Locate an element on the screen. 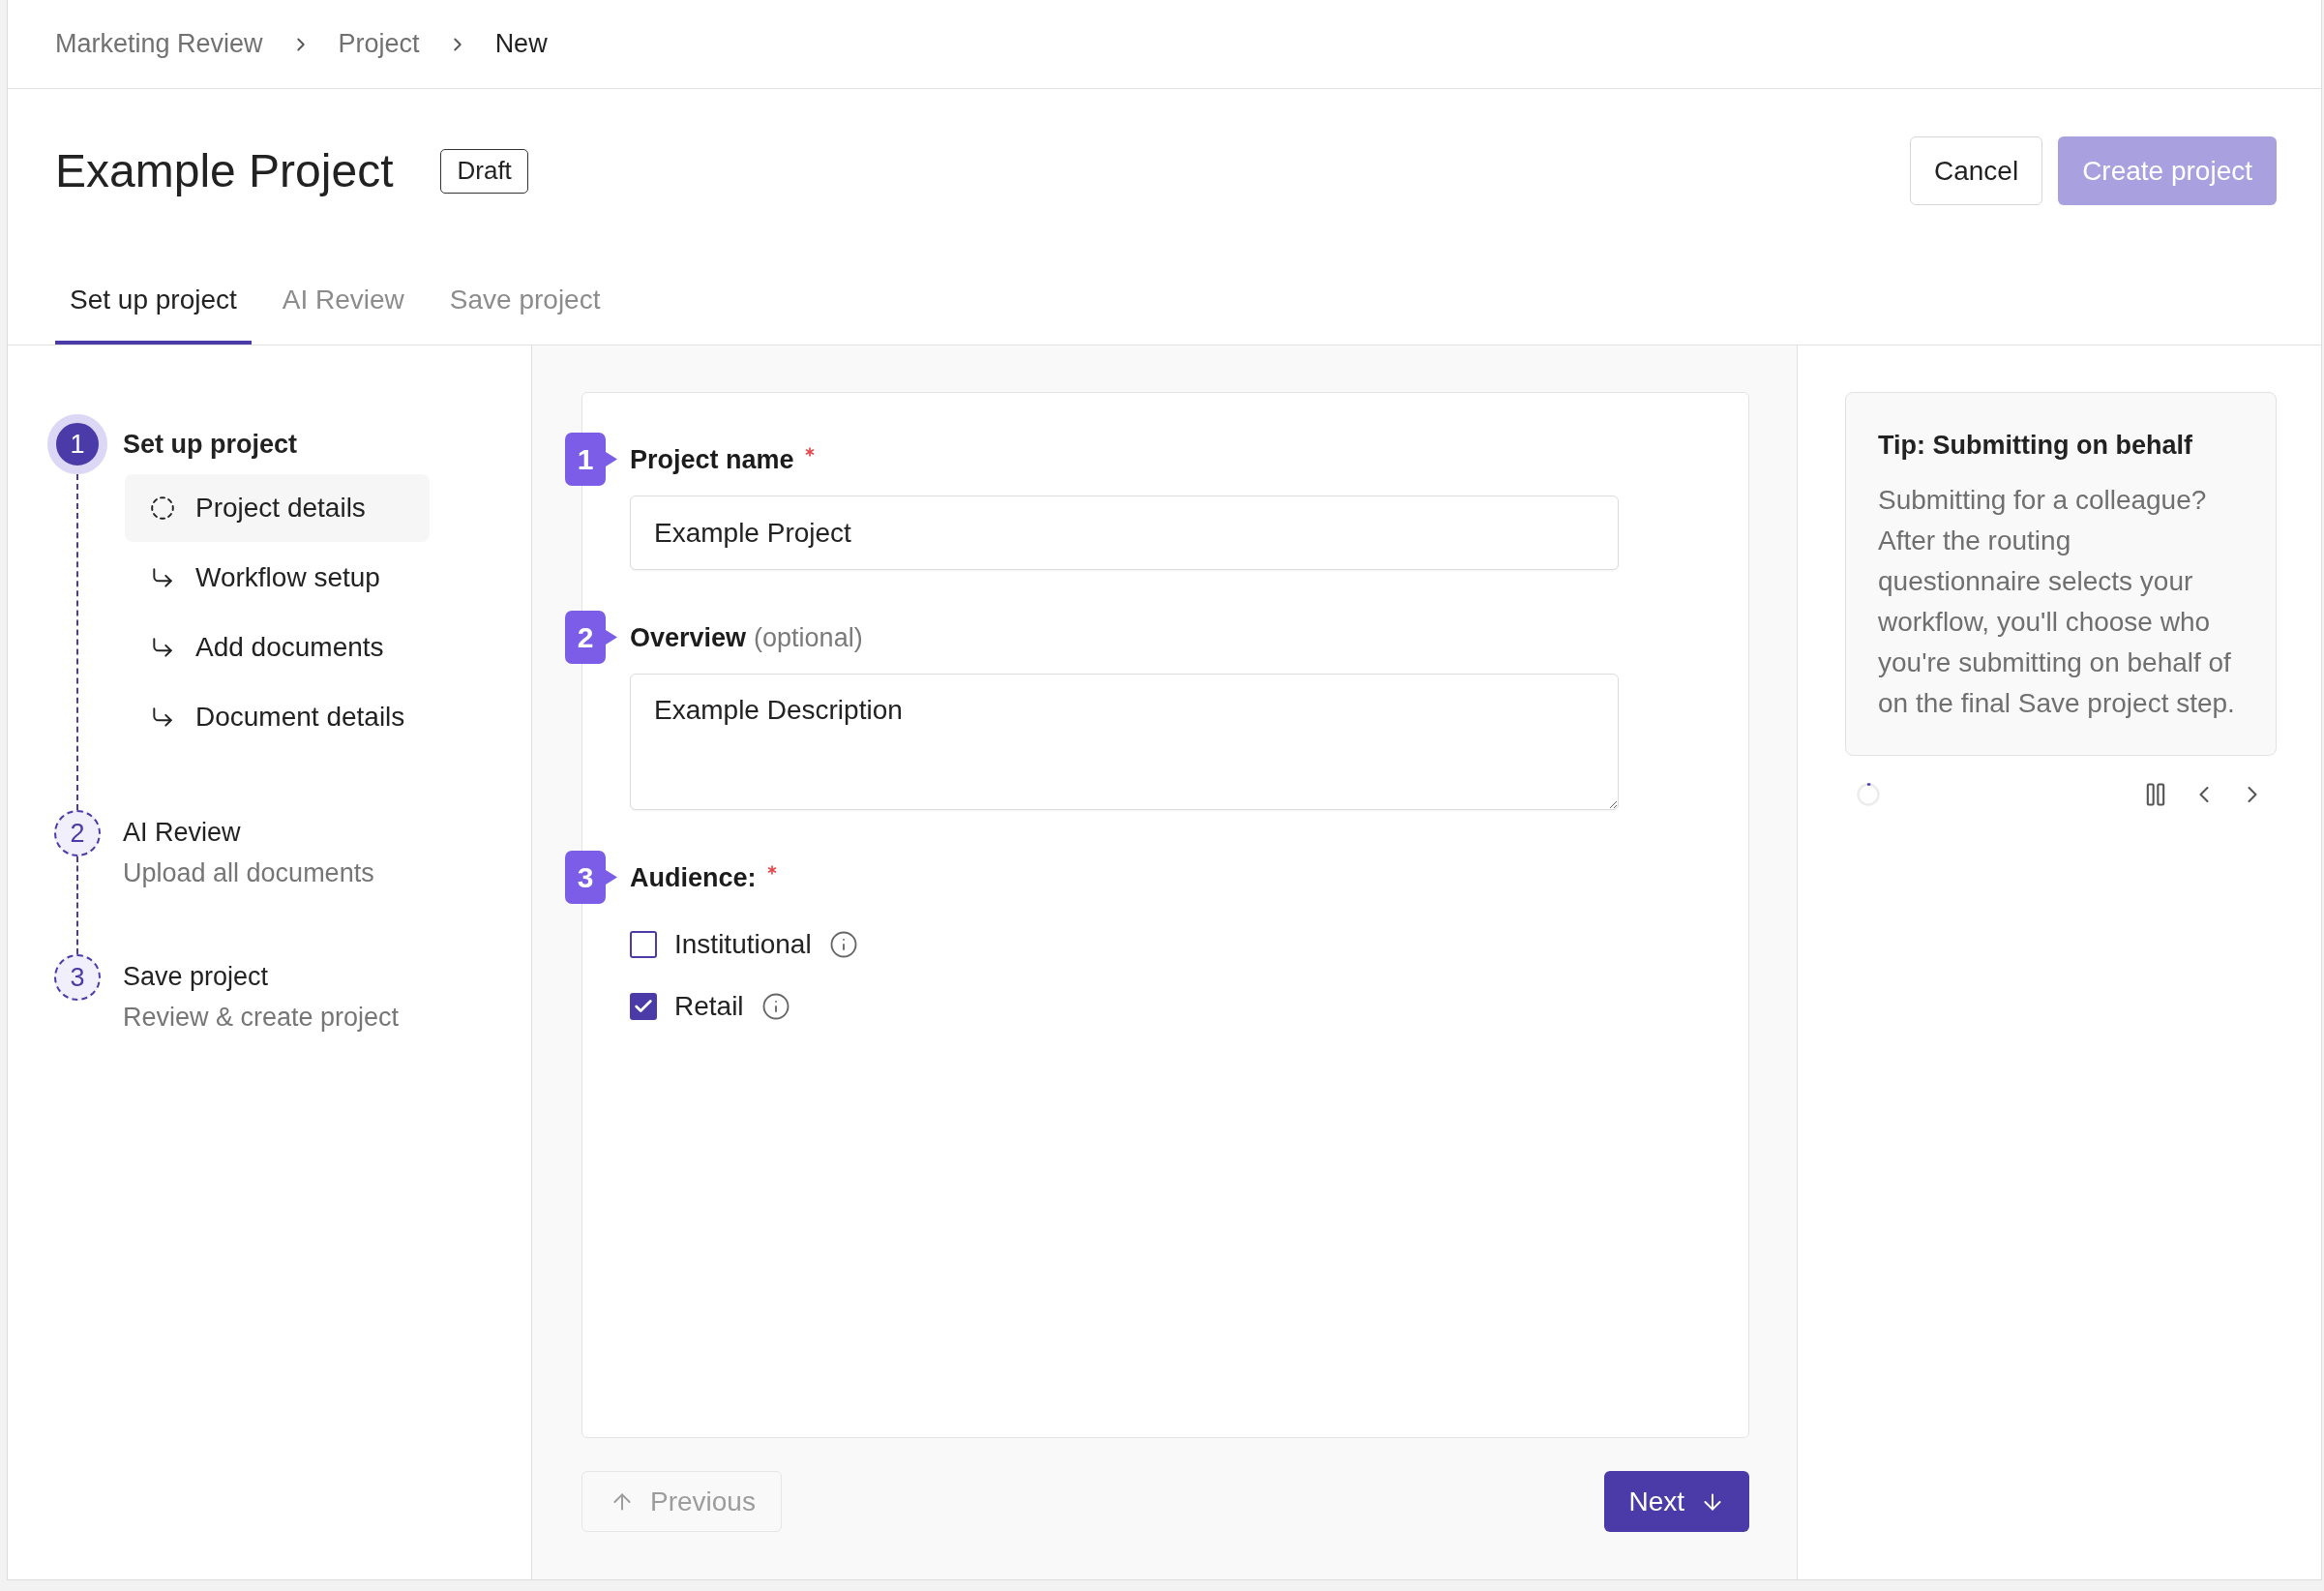  cancel-button: Cancel is located at coordinates (1976, 170).